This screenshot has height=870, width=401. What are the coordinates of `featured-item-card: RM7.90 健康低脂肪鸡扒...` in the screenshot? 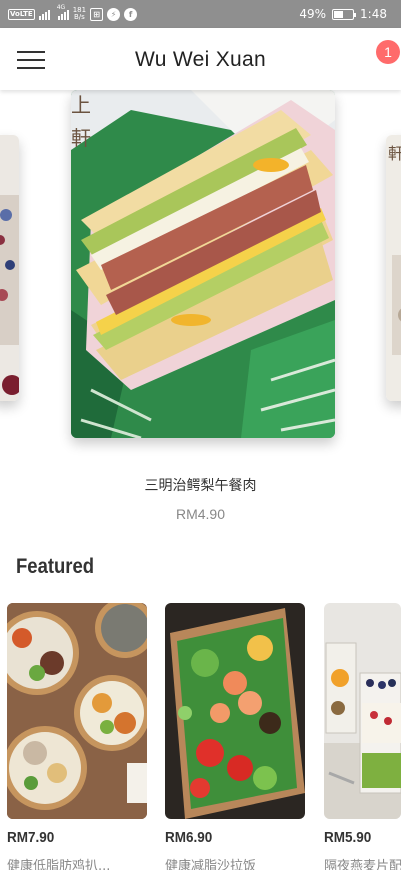 It's located at (77, 736).